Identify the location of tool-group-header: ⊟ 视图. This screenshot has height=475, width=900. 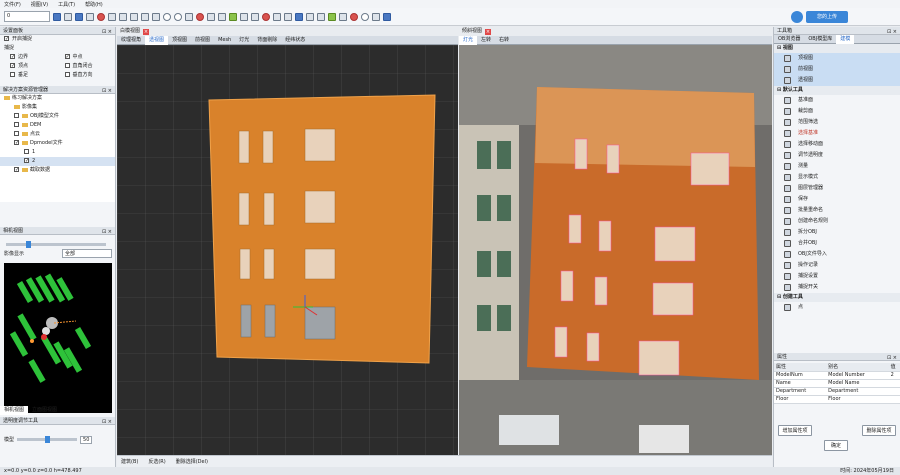
(837, 48).